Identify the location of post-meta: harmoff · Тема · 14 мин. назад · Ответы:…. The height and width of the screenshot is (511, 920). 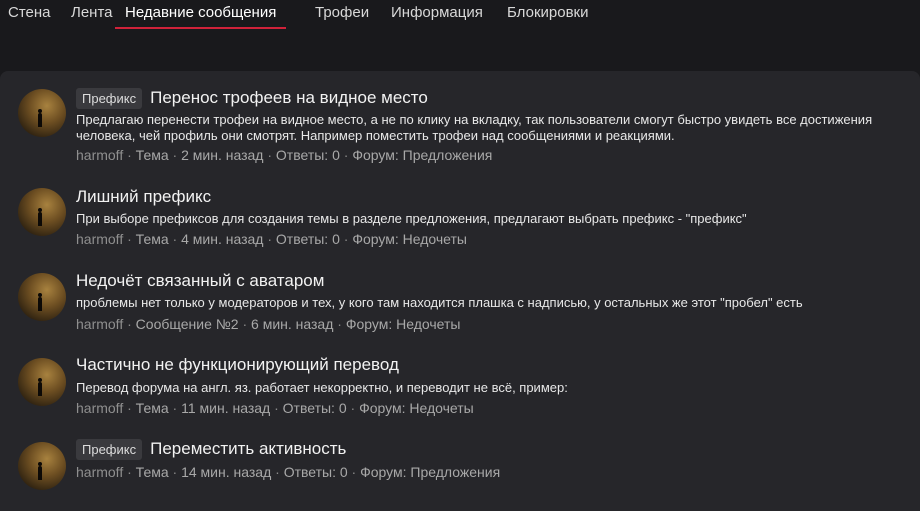
(288, 472).